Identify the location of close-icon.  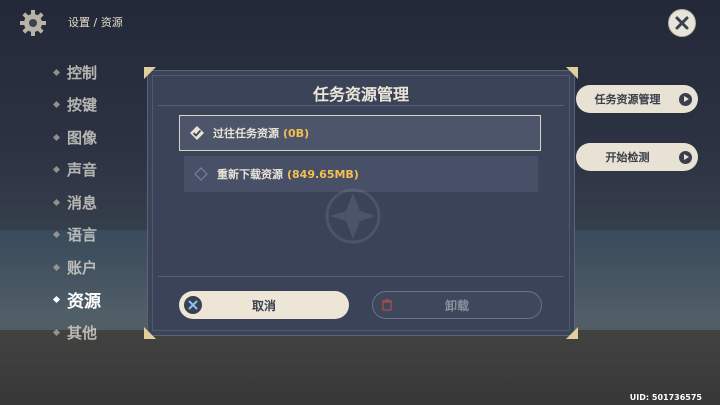
(682, 23).